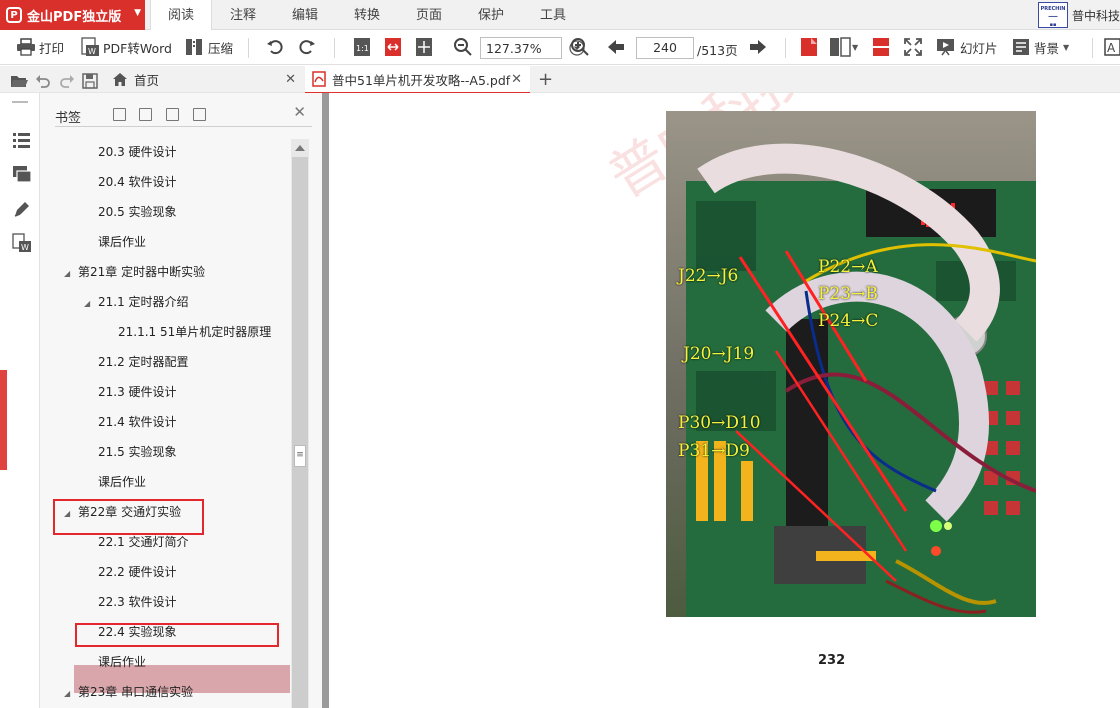 Image resolution: width=1120 pixels, height=708 pixels. I want to click on fit-width-button, so click(393, 47).